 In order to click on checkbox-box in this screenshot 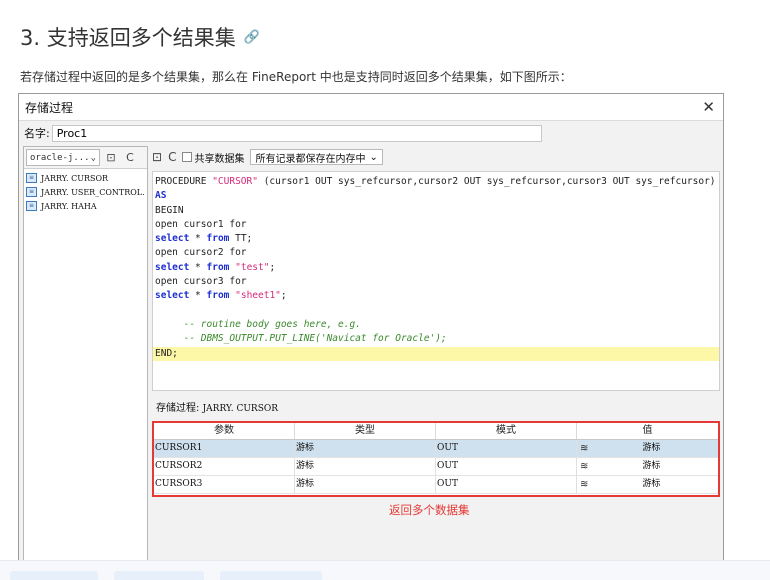, I will do `click(187, 157)`.